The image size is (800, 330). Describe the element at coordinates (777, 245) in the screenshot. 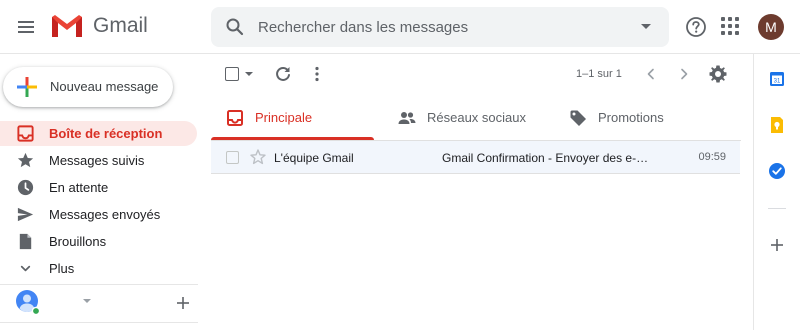

I see `add-addon-icon` at that location.